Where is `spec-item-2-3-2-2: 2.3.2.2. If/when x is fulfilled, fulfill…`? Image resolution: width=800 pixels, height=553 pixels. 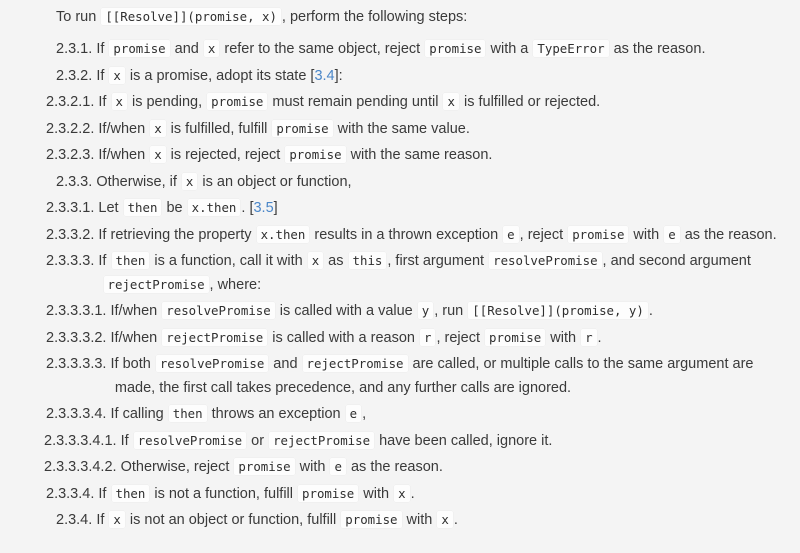 spec-item-2-3-2-2: 2.3.2.2. If/when x is fulfilled, fulfill… is located at coordinates (418, 129).